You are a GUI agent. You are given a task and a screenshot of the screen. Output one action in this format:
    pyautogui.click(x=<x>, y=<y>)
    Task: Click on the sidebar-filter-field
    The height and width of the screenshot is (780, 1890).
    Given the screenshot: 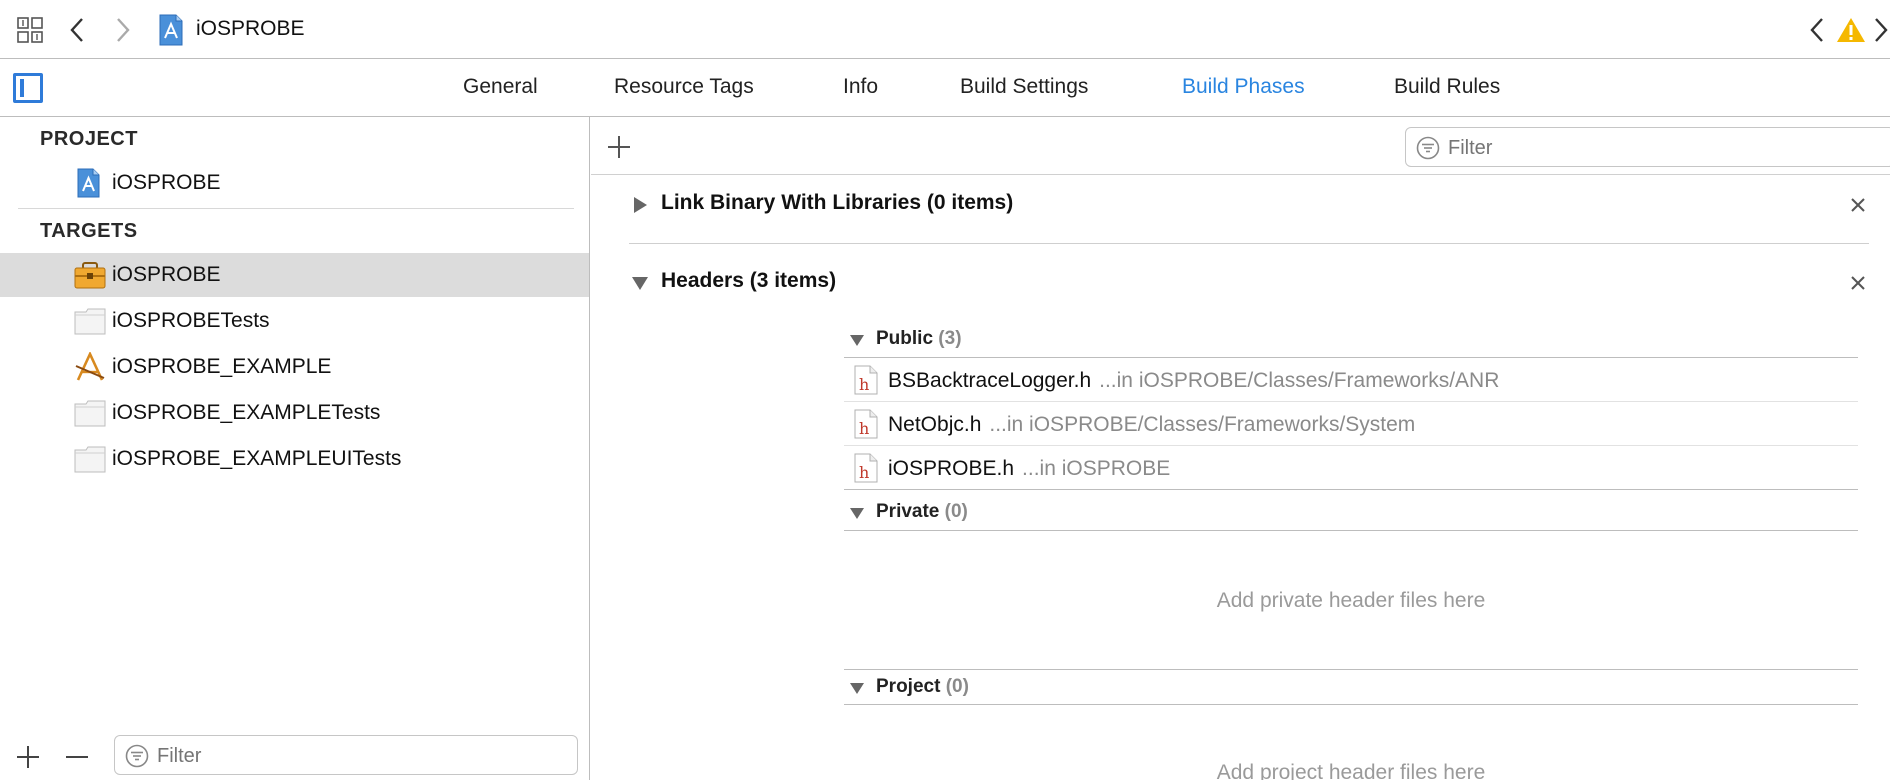 What is the action you would take?
    pyautogui.click(x=346, y=755)
    